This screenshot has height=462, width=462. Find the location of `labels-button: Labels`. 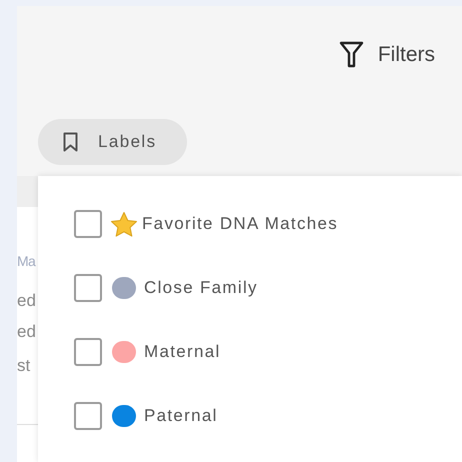

labels-button: Labels is located at coordinates (112, 142).